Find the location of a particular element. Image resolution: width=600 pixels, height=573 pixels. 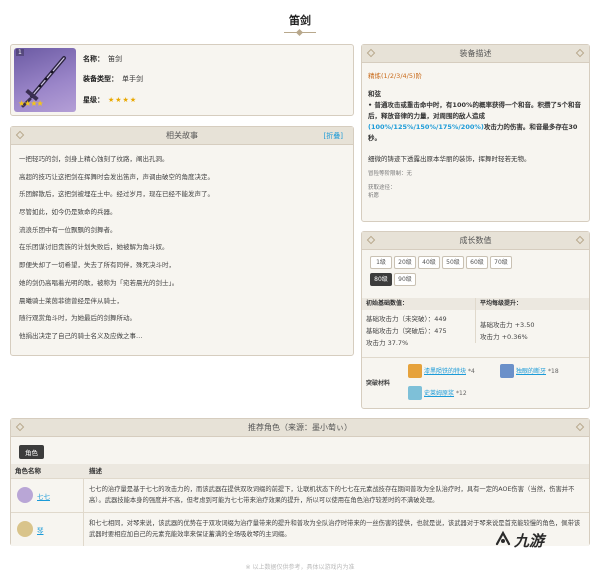

level-button: 40级 is located at coordinates (429, 262).